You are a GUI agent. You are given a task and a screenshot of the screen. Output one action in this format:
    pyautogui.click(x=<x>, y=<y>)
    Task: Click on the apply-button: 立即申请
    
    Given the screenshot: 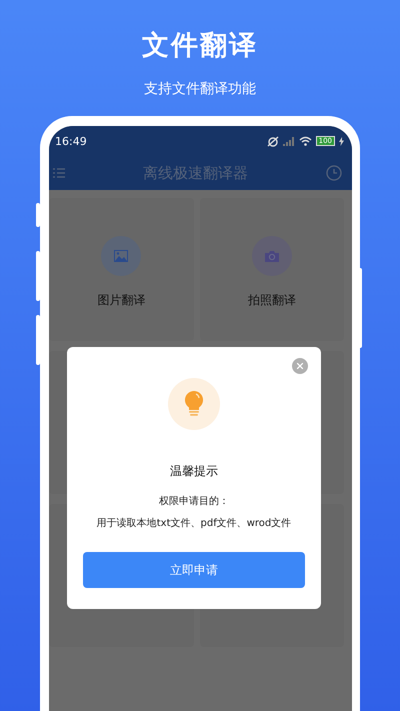 What is the action you would take?
    pyautogui.click(x=194, y=570)
    